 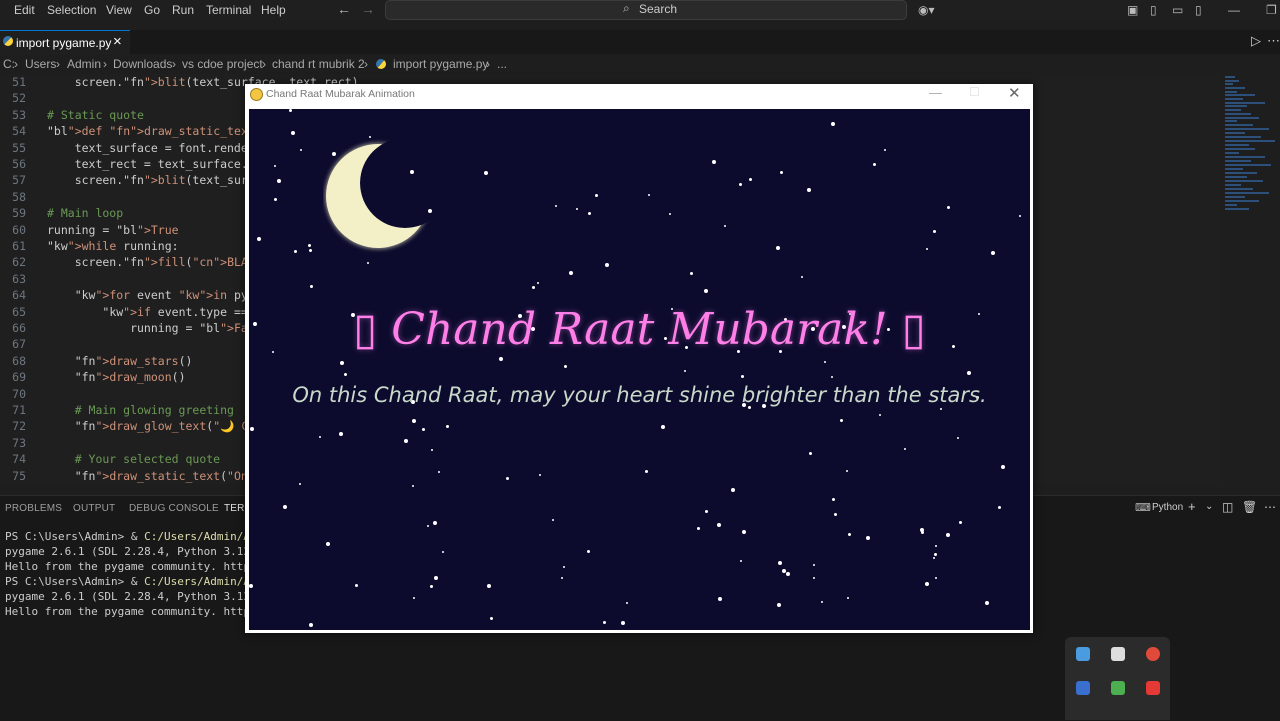 What do you see at coordinates (1118, 688) in the screenshot?
I see `sync-app-icon` at bounding box center [1118, 688].